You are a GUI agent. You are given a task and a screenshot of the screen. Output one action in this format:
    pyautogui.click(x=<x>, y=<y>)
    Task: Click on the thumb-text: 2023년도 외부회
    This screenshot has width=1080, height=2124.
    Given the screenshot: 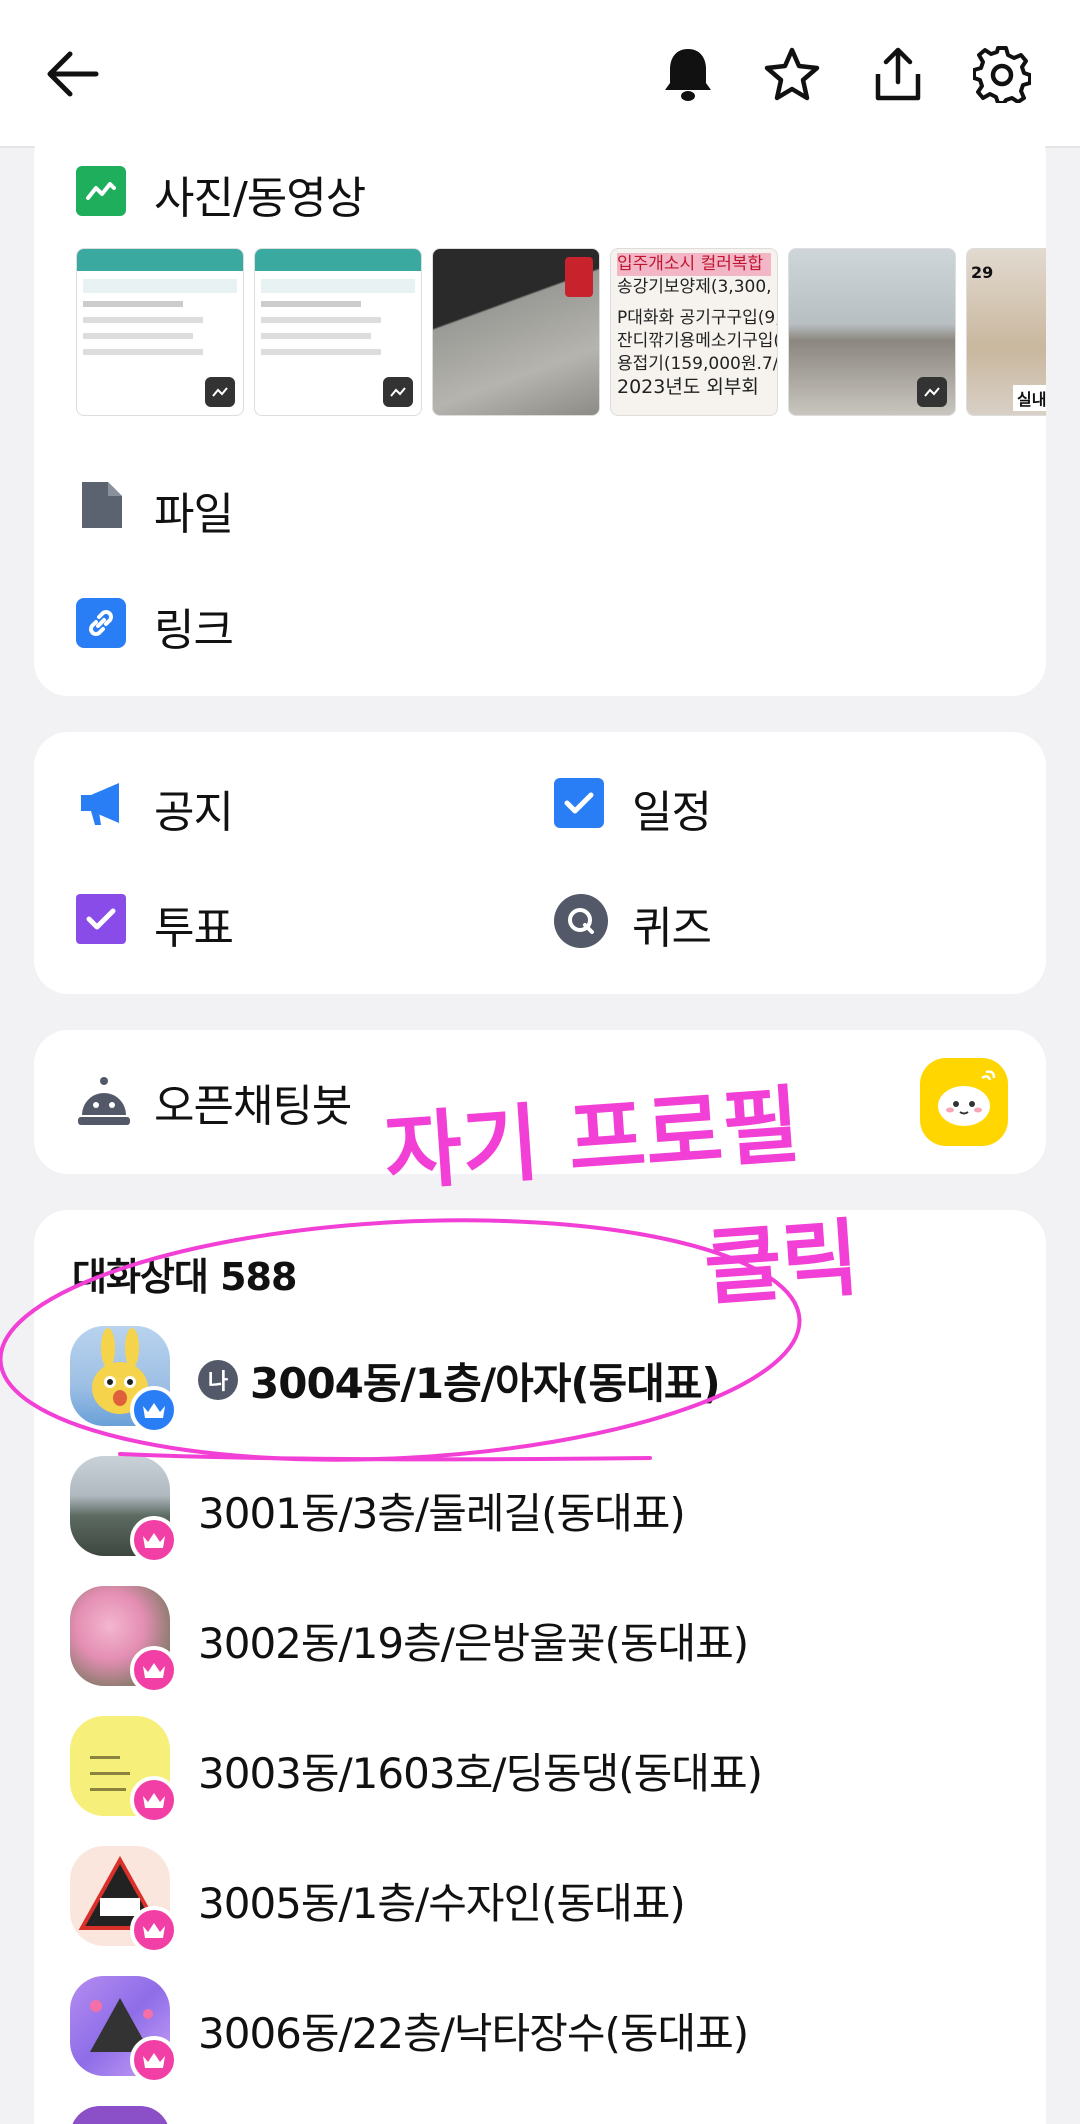 What is the action you would take?
    pyautogui.click(x=688, y=387)
    